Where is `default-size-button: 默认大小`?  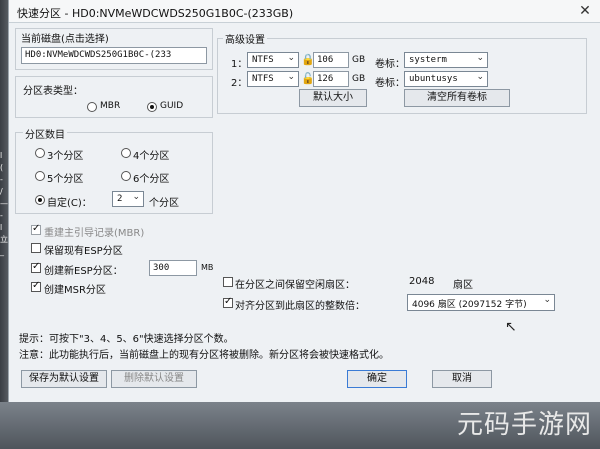 default-size-button: 默认大小 is located at coordinates (333, 98).